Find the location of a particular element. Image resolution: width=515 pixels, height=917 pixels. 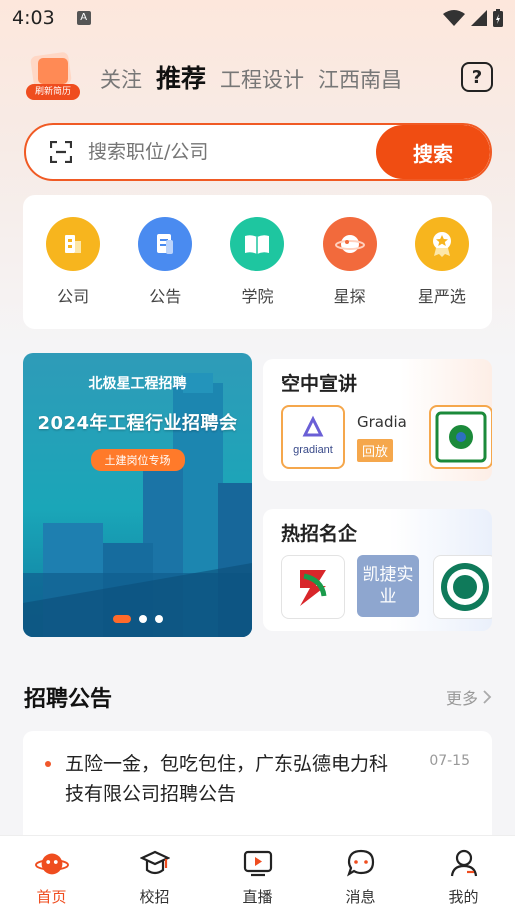

quick-link-company: 公司 is located at coordinates (73, 262).